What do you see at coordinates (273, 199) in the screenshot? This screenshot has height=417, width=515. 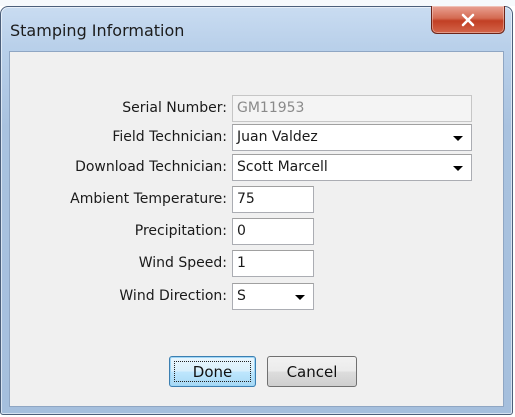 I see `ambient-temperature-input: 75` at bounding box center [273, 199].